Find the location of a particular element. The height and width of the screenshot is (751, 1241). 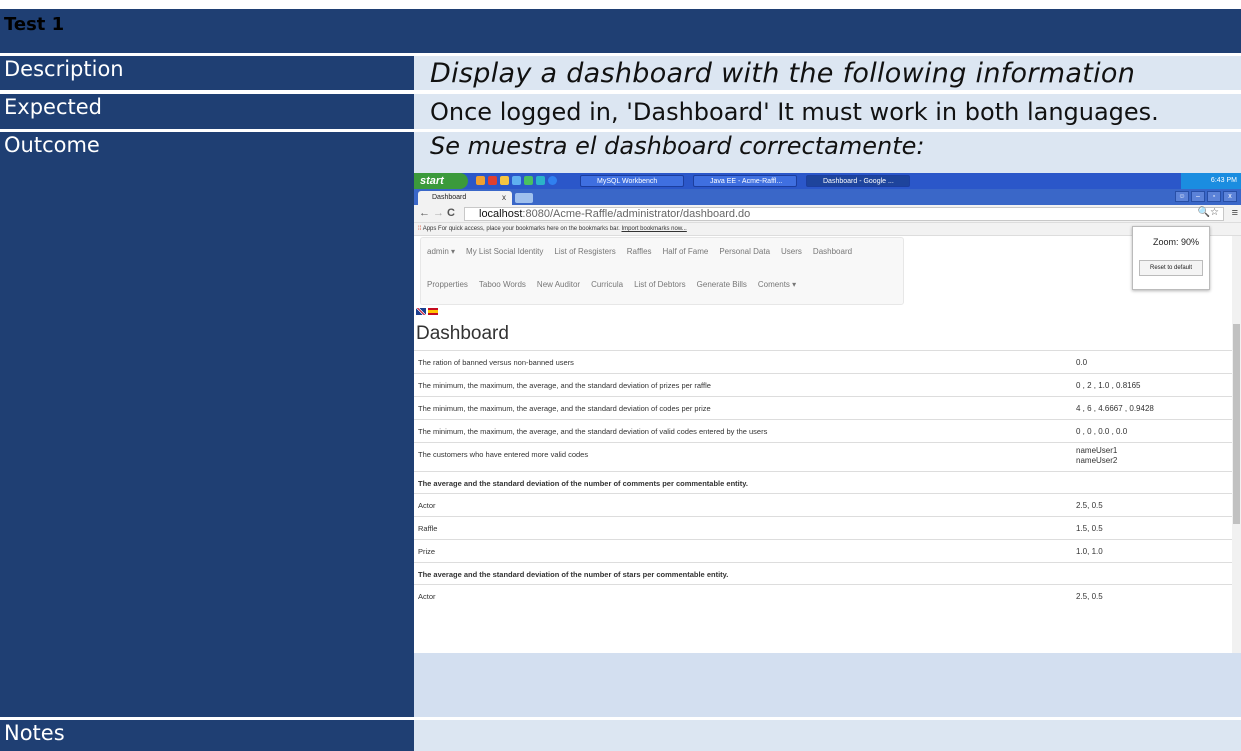

window-controls: ☺ – ▫ x is located at coordinates (1206, 196).